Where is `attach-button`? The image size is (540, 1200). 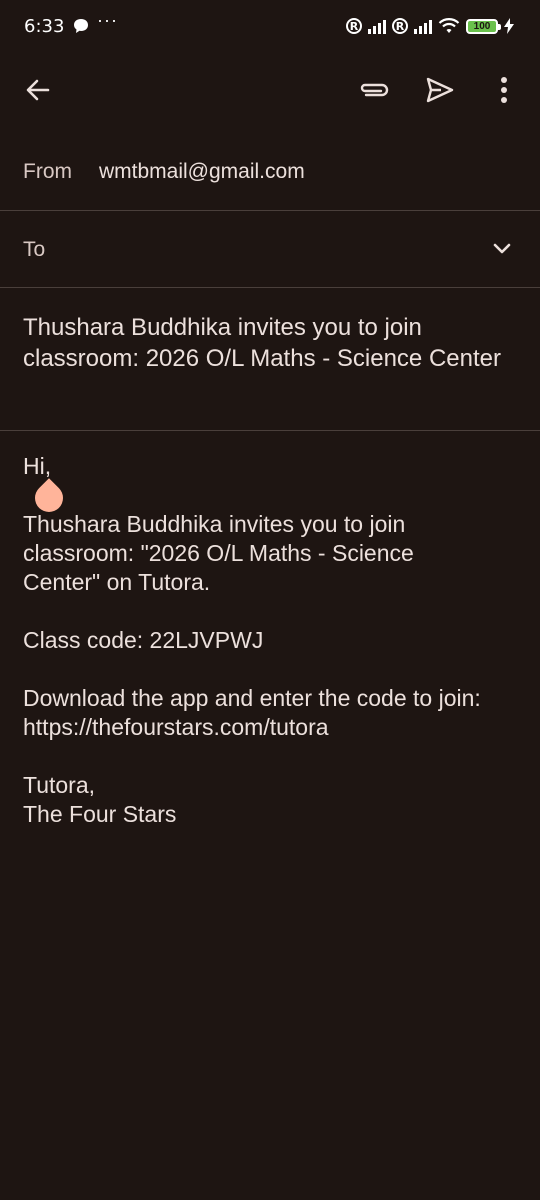 attach-button is located at coordinates (374, 90).